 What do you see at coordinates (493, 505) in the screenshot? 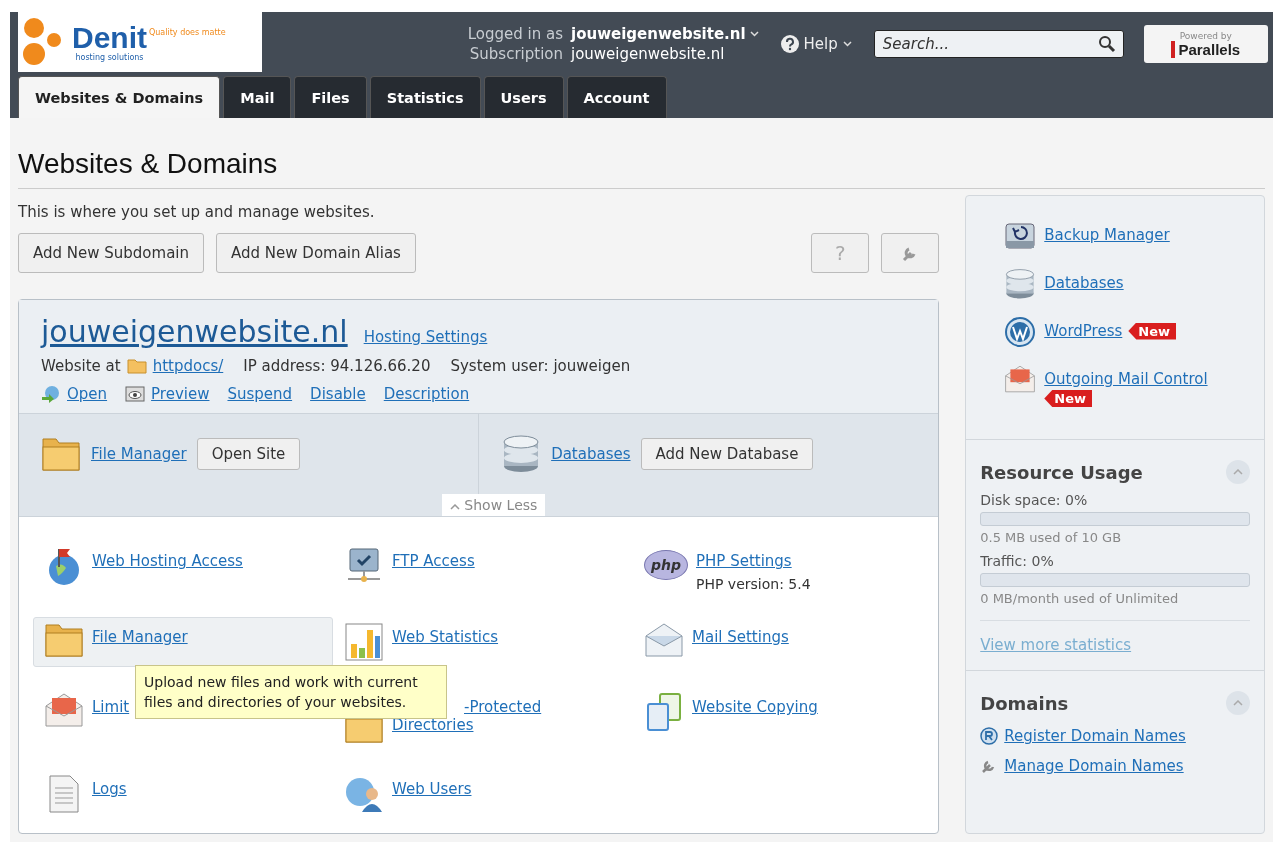
I see `show-less-toggle: Show Less` at bounding box center [493, 505].